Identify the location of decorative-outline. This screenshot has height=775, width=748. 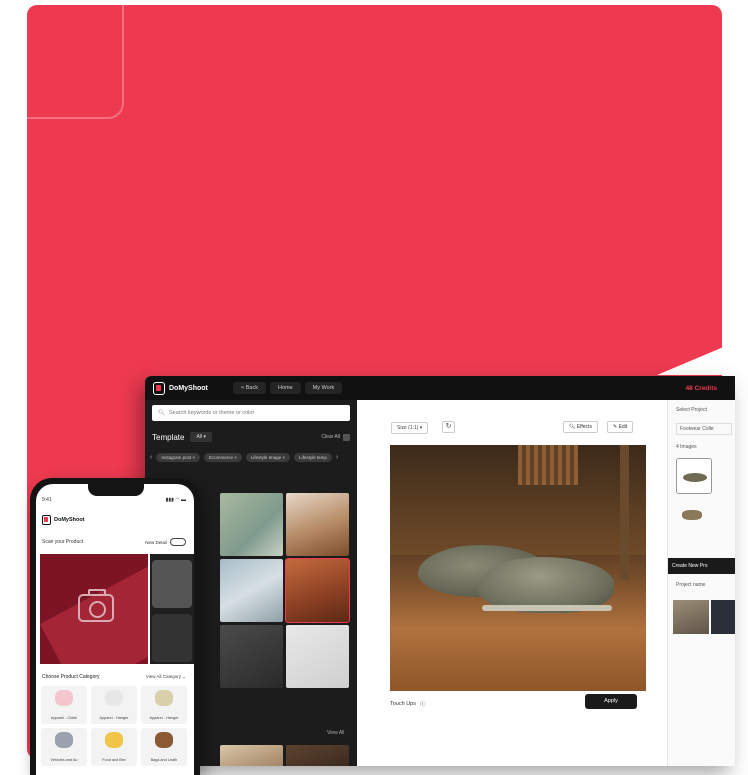
(75, 62).